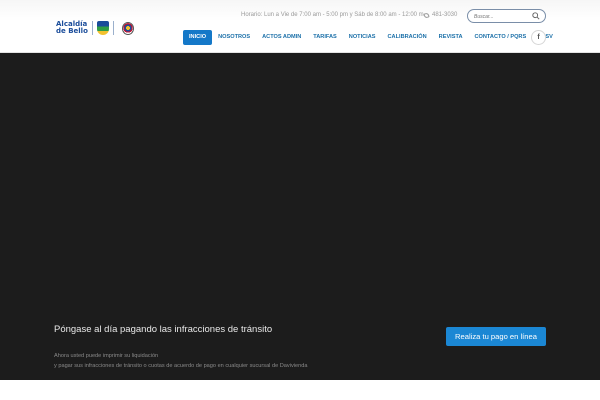  What do you see at coordinates (362, 37) in the screenshot?
I see `nav-item-noticias: NOTICIAS` at bounding box center [362, 37].